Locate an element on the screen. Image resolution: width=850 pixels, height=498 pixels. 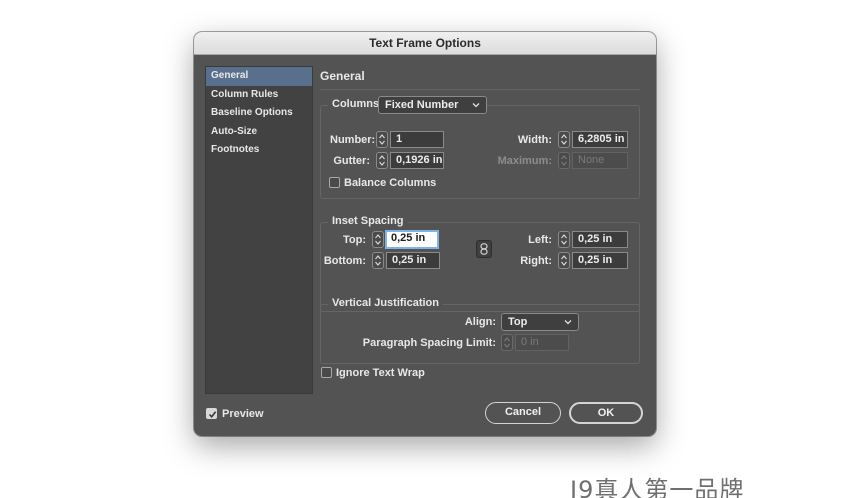
inset-left-stepper is located at coordinates (564, 239).